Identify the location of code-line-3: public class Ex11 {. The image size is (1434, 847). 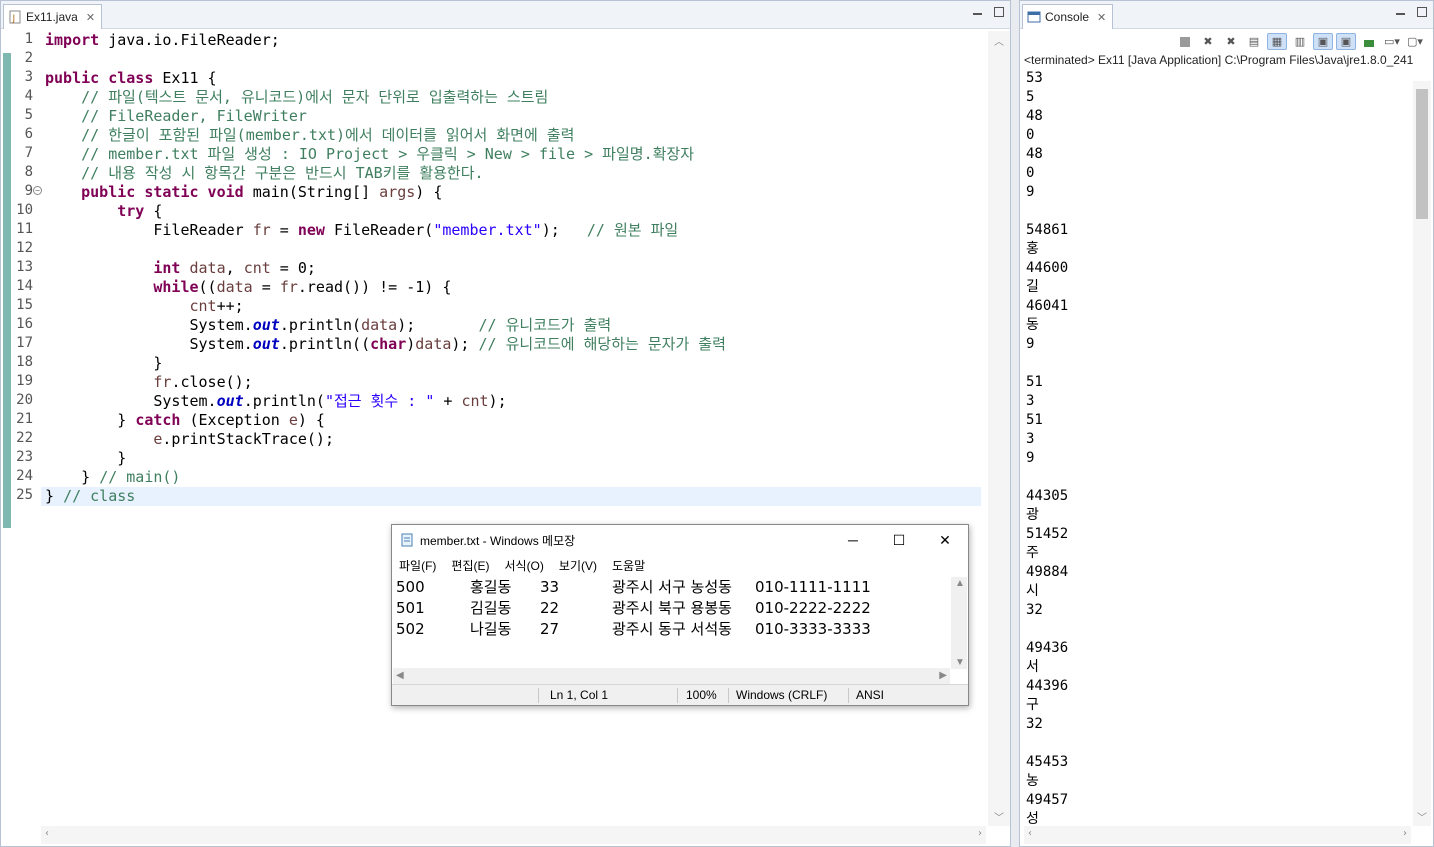
(131, 78).